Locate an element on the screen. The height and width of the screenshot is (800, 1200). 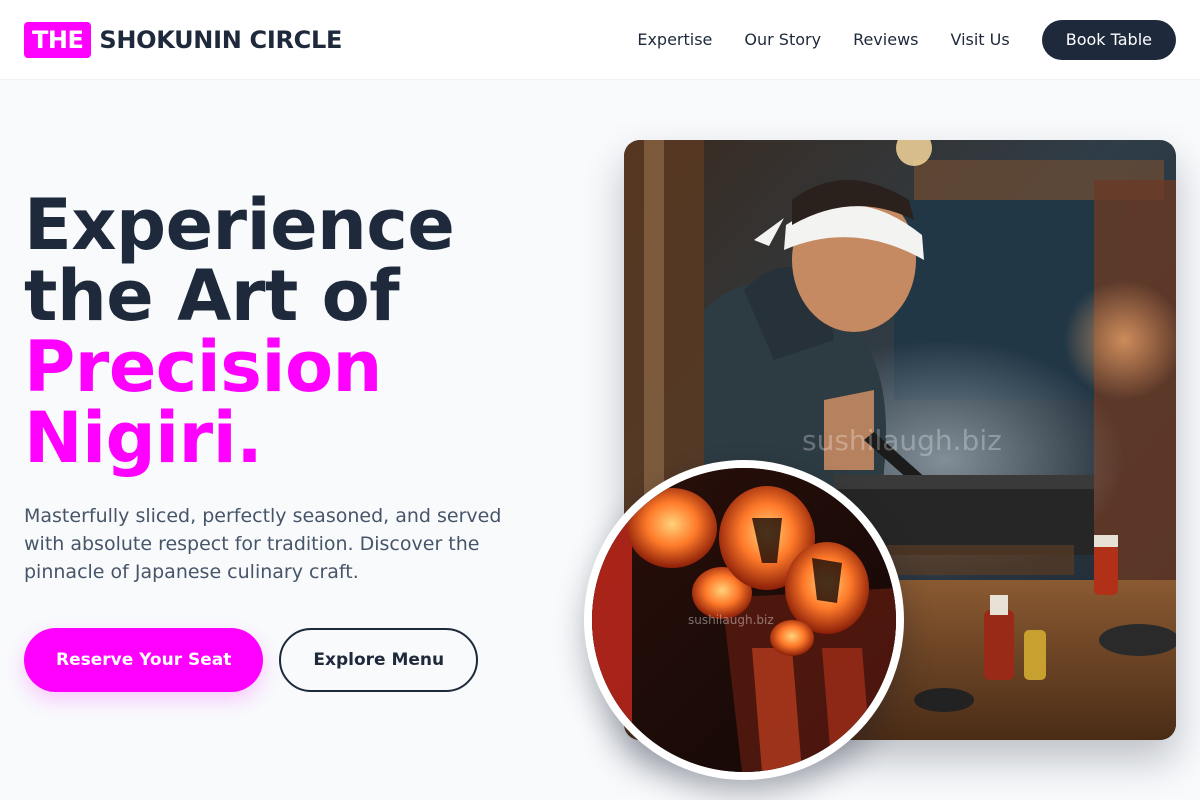
brand-logo: THE SHOKUNIN CIRCLE is located at coordinates (183, 39).